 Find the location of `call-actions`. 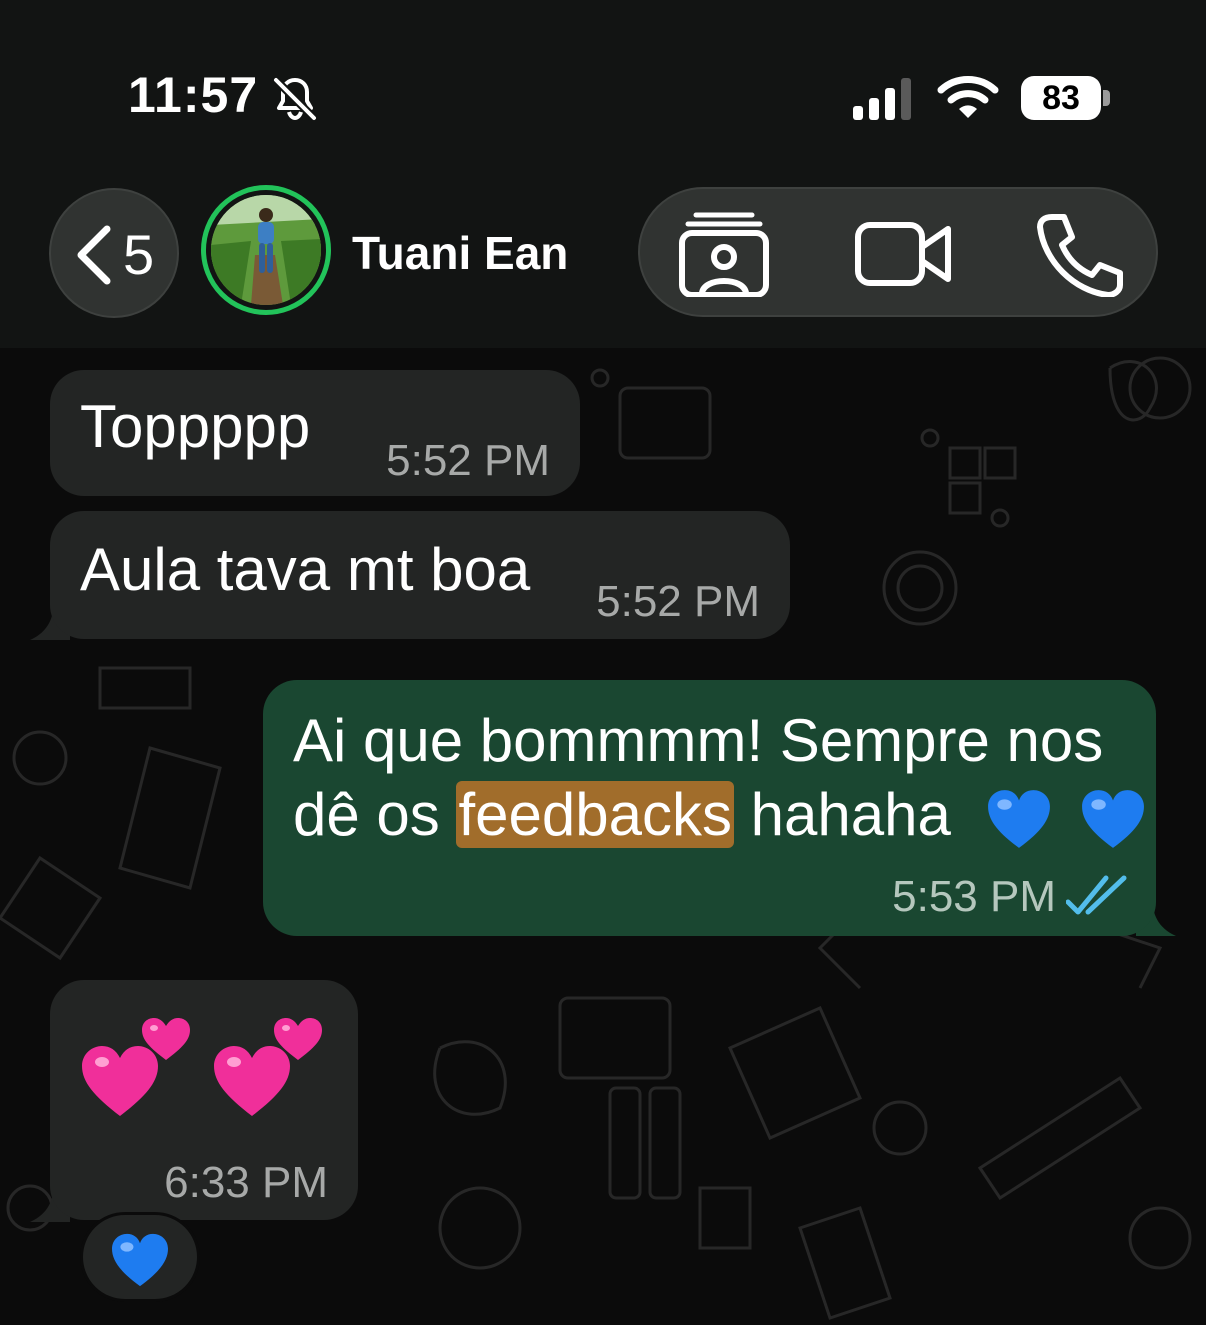

call-actions is located at coordinates (898, 252).